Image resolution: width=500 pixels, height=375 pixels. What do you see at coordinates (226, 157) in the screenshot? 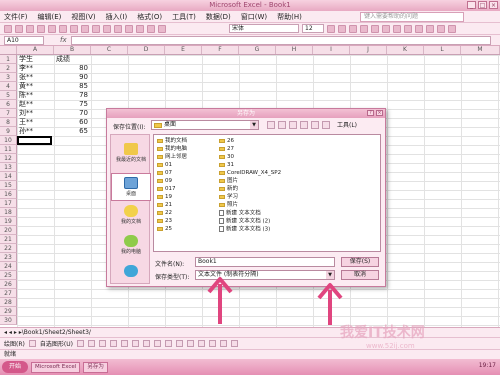
I see `list-item: 30` at bounding box center [226, 157].